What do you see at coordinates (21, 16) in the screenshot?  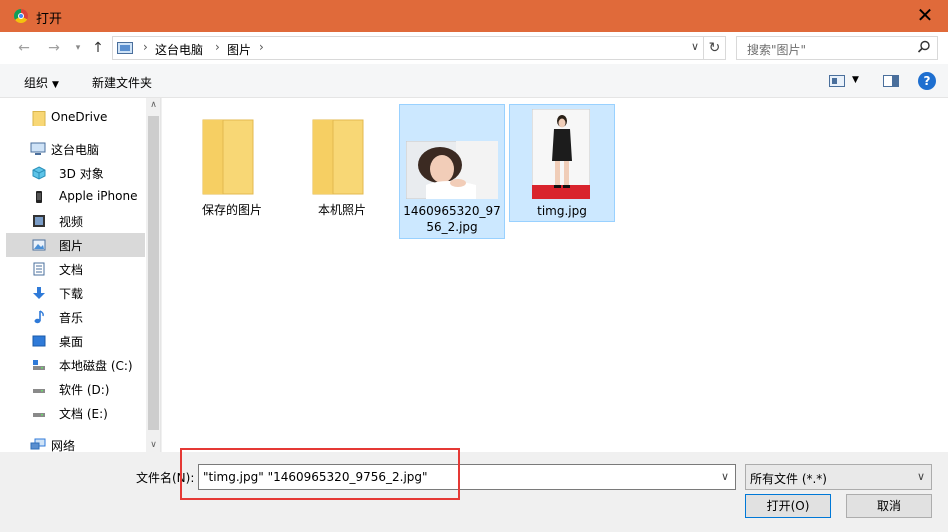 I see `chrome-icon` at bounding box center [21, 16].